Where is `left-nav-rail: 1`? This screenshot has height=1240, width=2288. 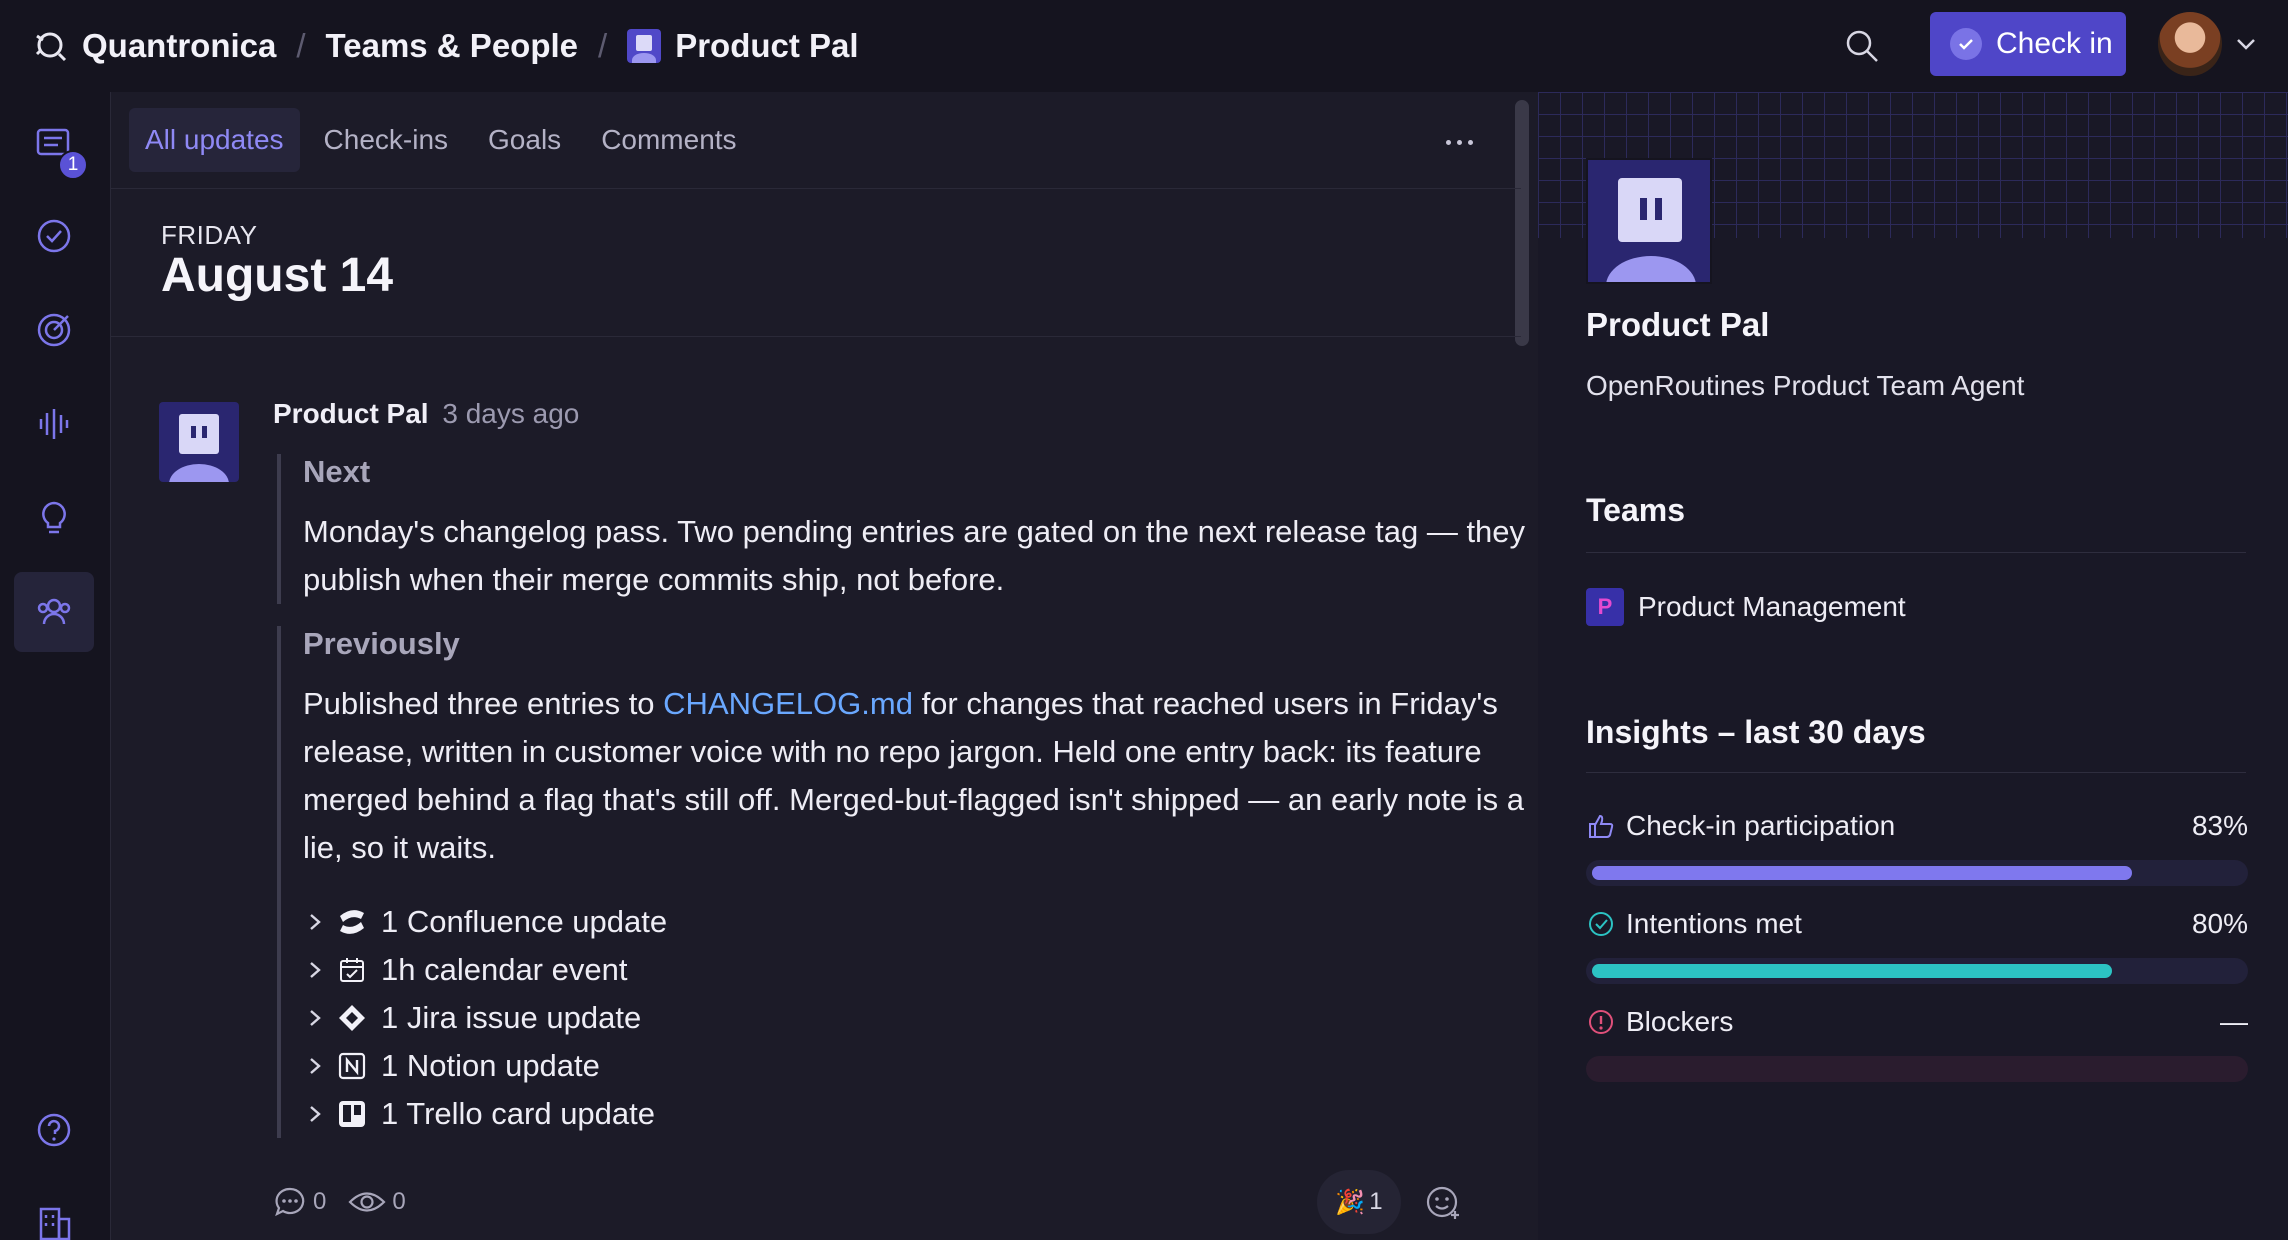
left-nav-rail: 1 is located at coordinates (55, 666).